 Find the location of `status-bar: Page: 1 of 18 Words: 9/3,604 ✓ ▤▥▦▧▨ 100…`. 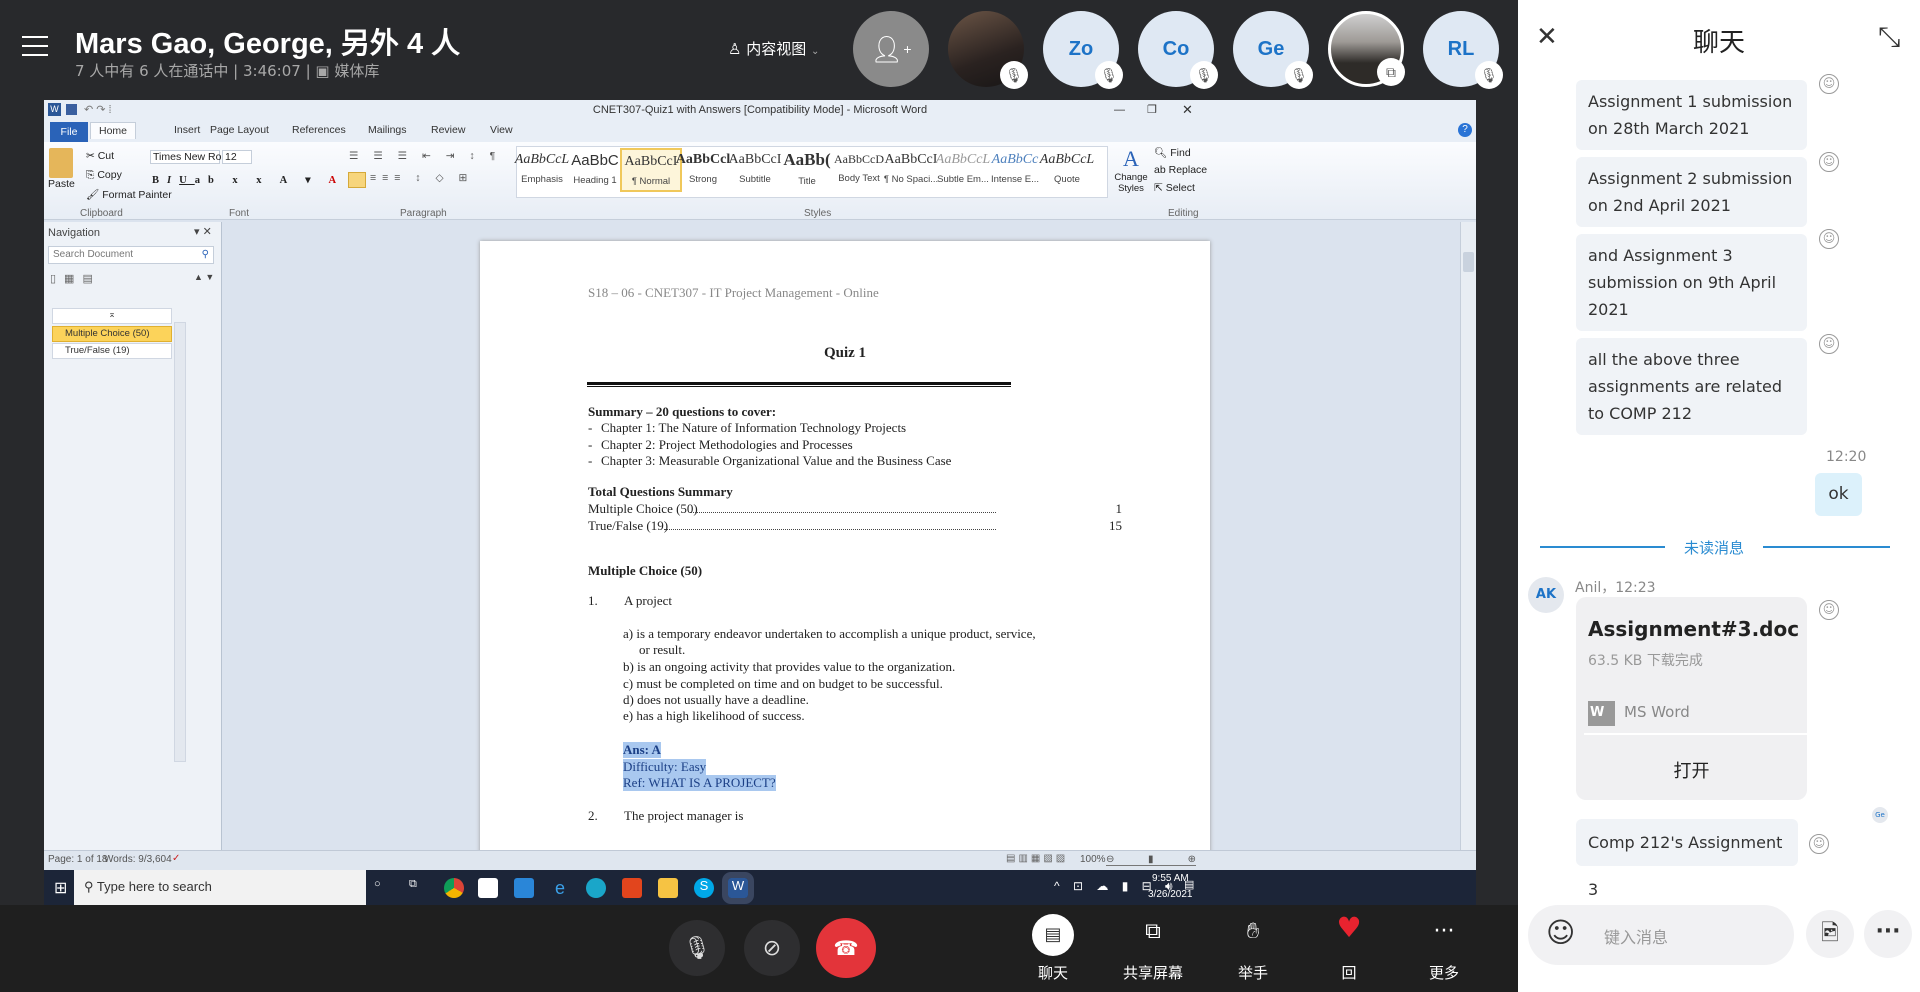

status-bar: Page: 1 of 18 Words: 9/3,604 ✓ ▤▥▦▧▨ 100… is located at coordinates (760, 860).